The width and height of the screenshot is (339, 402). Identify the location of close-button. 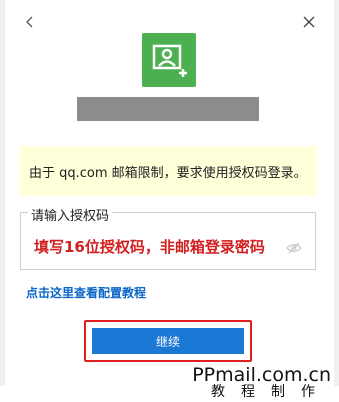
(309, 22).